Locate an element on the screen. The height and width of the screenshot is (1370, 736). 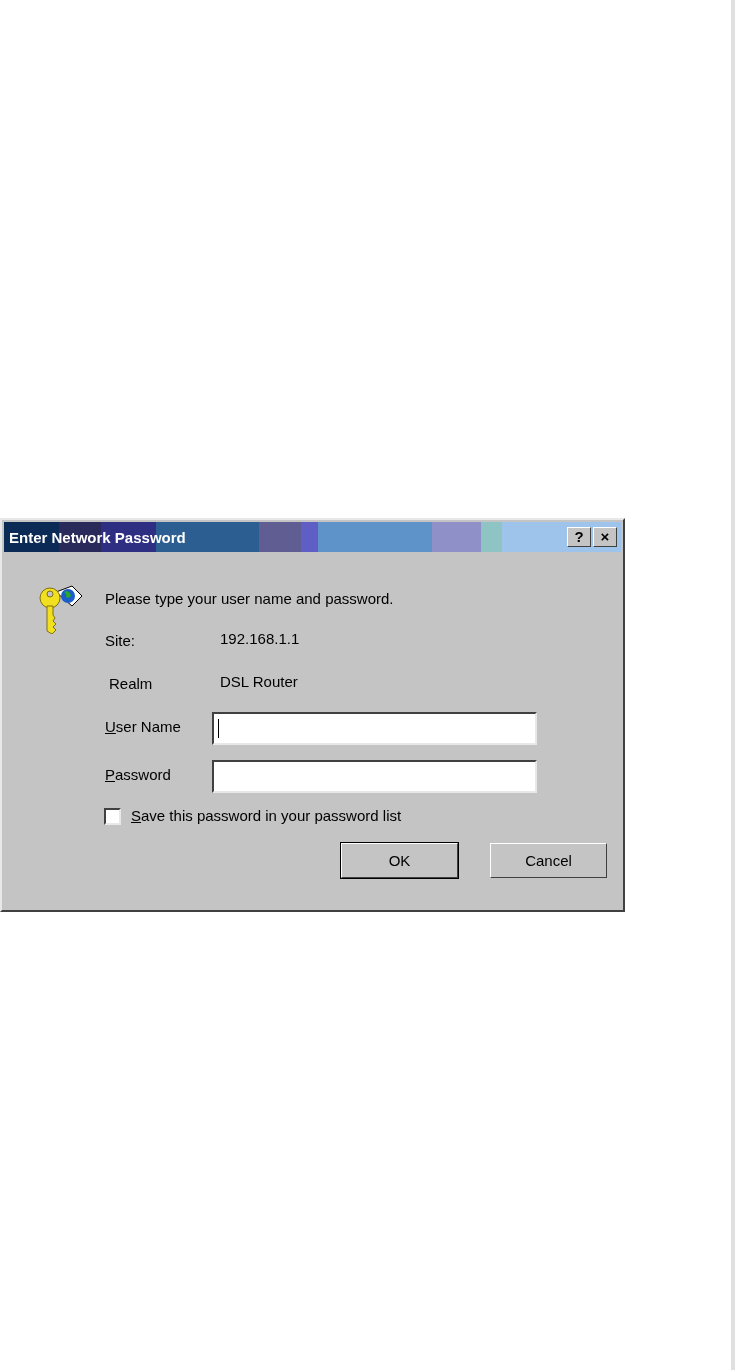
info-label: Site: is located at coordinates (120, 640).